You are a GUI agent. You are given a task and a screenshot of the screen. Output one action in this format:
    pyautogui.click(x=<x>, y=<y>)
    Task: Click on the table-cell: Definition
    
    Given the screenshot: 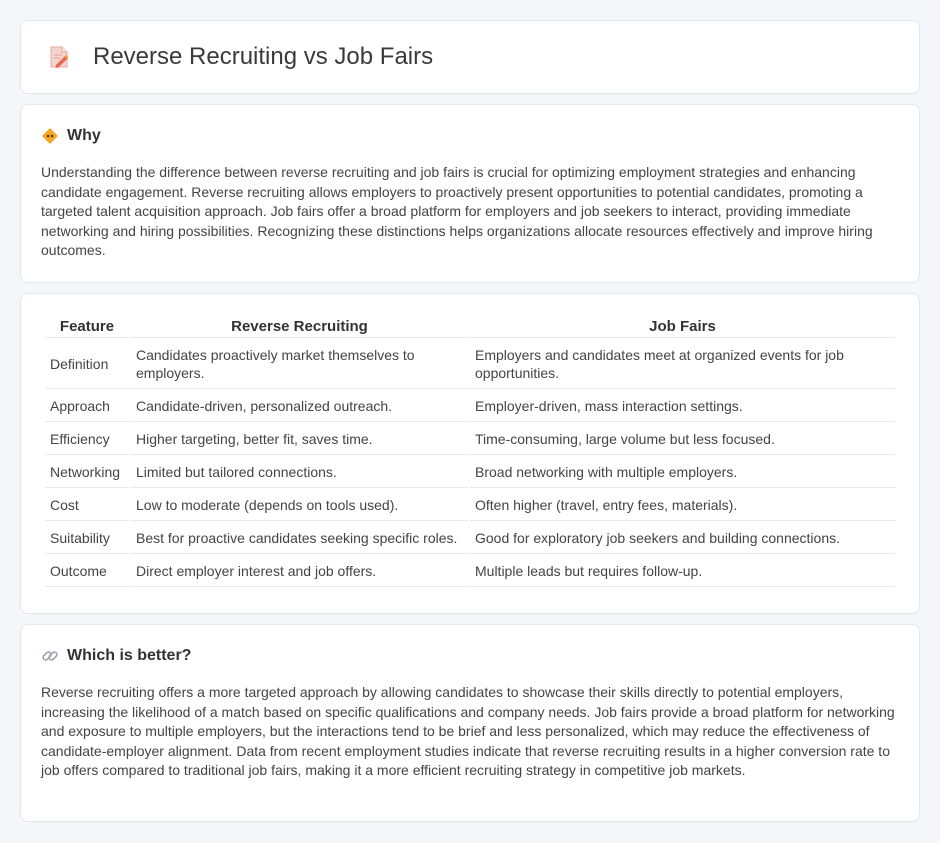 What is the action you would take?
    pyautogui.click(x=87, y=364)
    